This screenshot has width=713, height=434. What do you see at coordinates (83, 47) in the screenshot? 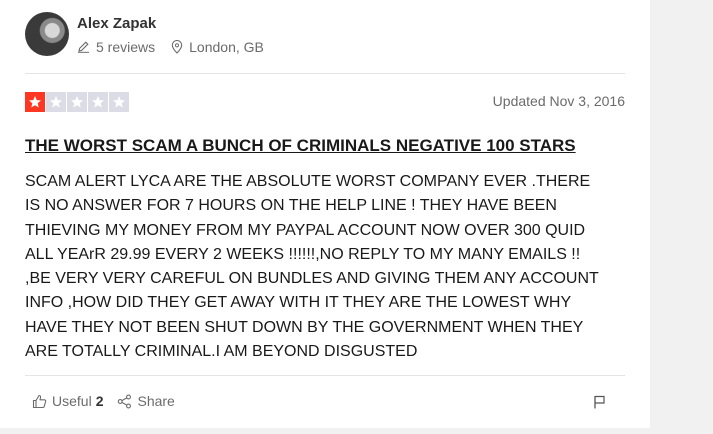
I see `pencil-icon` at bounding box center [83, 47].